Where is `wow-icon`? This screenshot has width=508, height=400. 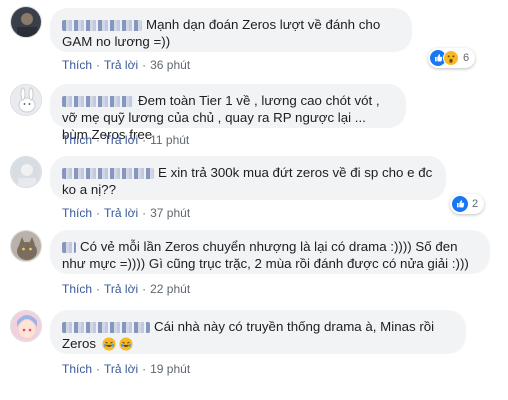 wow-icon is located at coordinates (451, 58).